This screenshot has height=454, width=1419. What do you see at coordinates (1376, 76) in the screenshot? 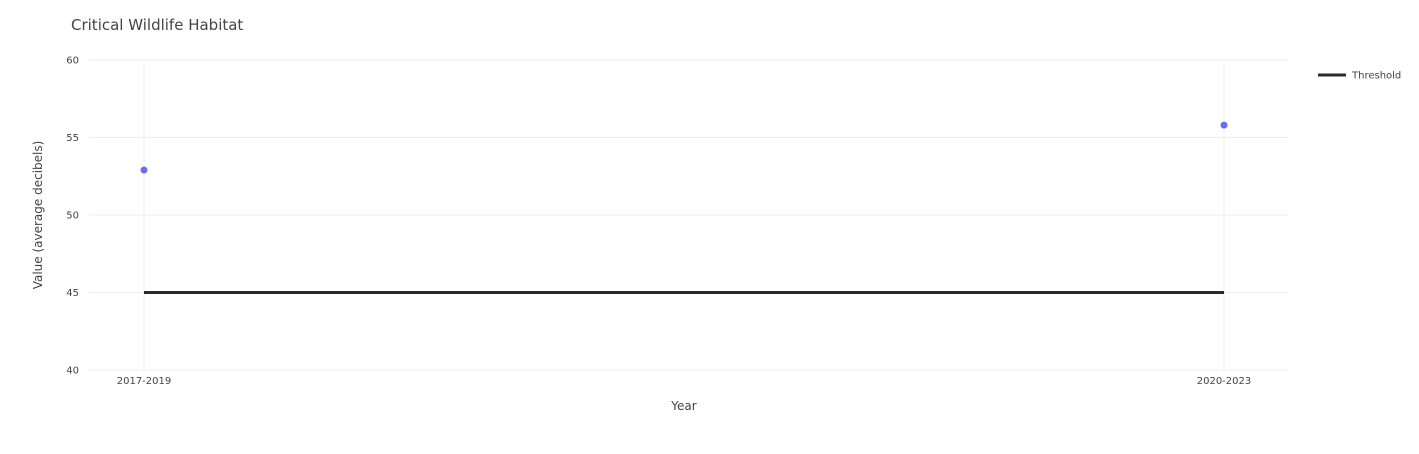
I see `legend-label: Threshold` at bounding box center [1376, 76].